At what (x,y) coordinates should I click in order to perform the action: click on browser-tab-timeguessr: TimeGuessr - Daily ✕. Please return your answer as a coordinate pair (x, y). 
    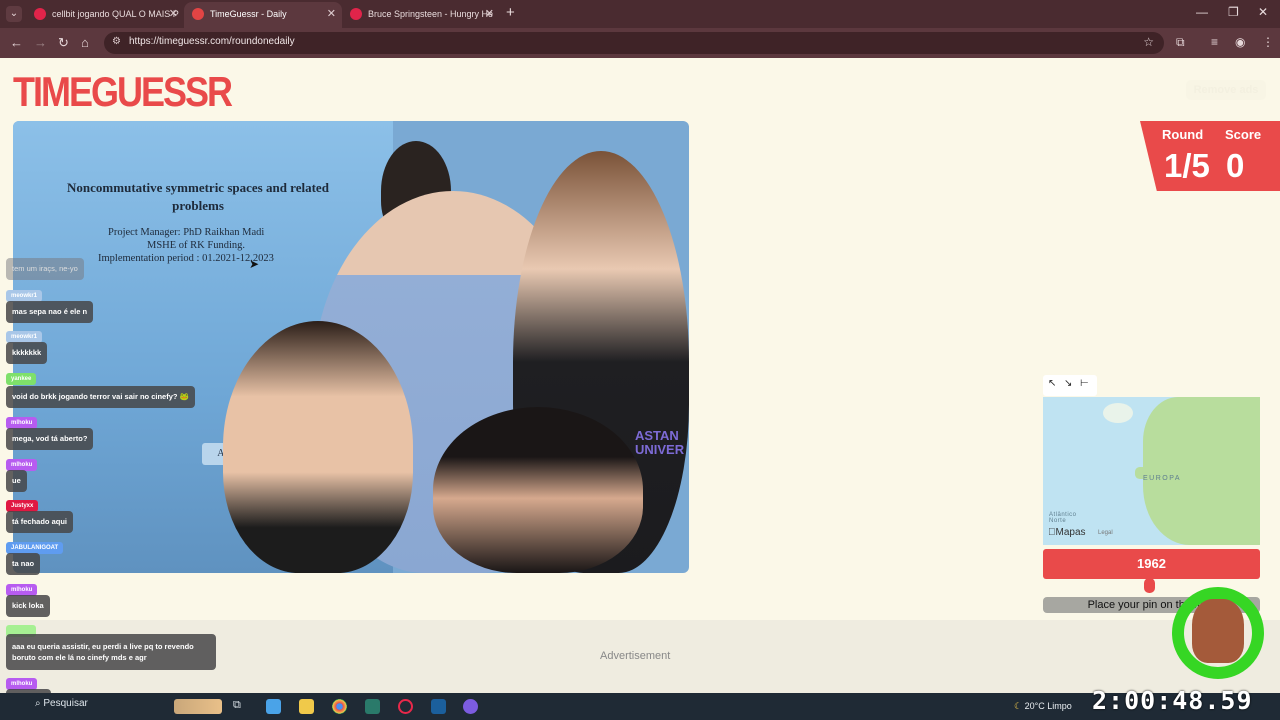
    Looking at the image, I should click on (263, 15).